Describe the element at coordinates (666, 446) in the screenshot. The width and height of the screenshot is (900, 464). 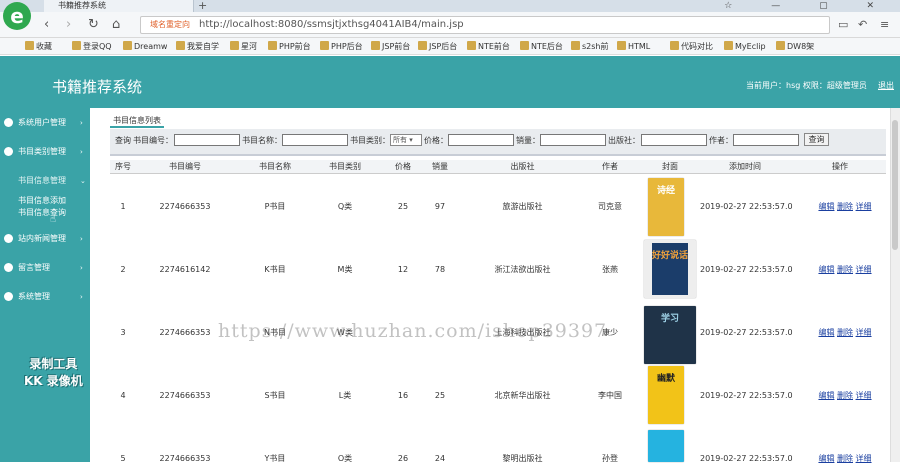
I see `book-cover-image` at that location.